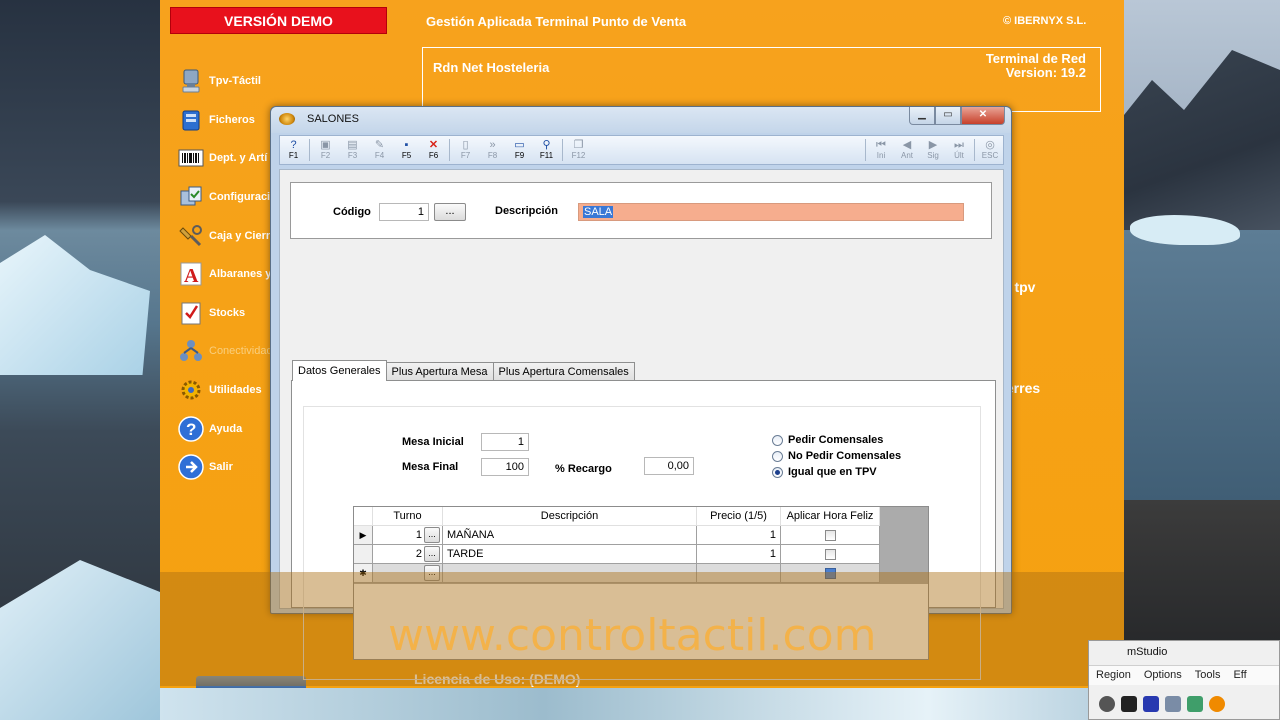 The width and height of the screenshot is (1280, 720). What do you see at coordinates (363, 516) in the screenshot?
I see `grid-corner` at bounding box center [363, 516].